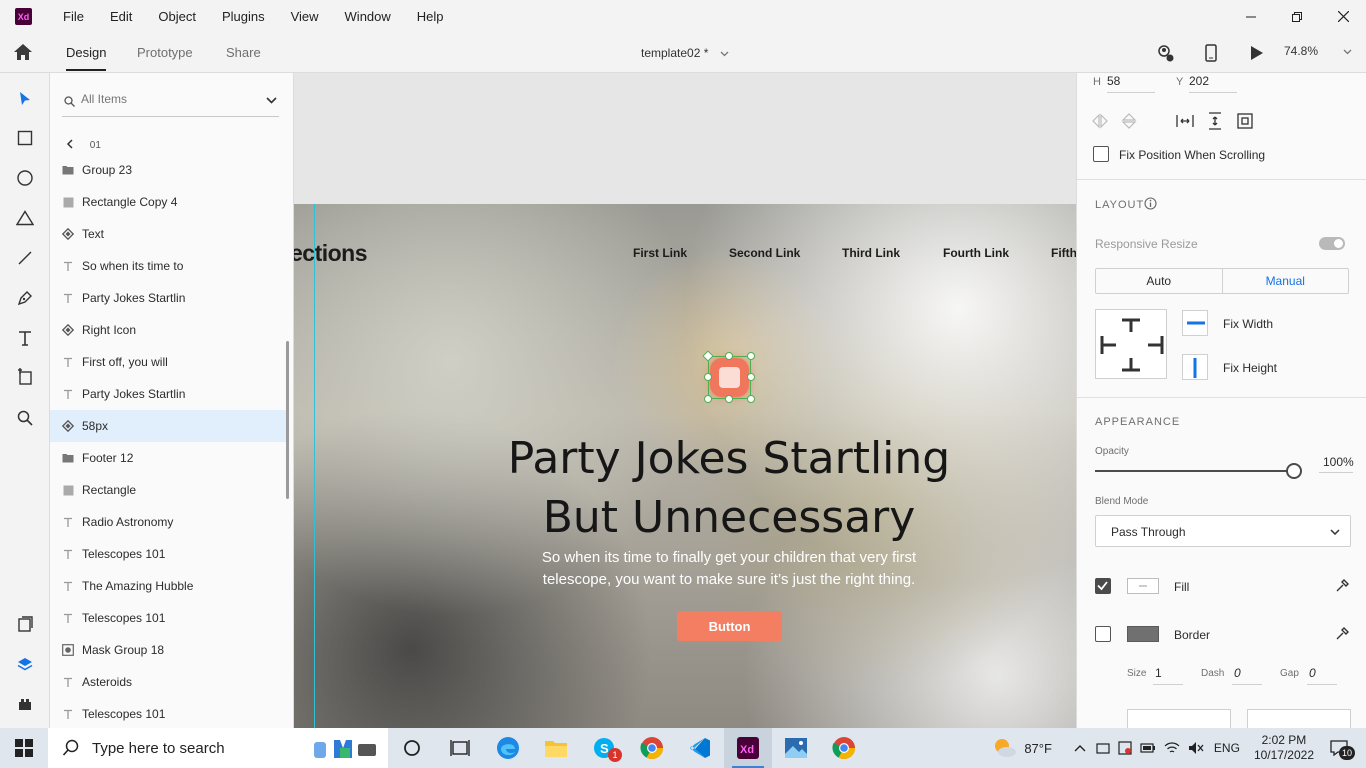  I want to click on select-tool, so click(25, 99).